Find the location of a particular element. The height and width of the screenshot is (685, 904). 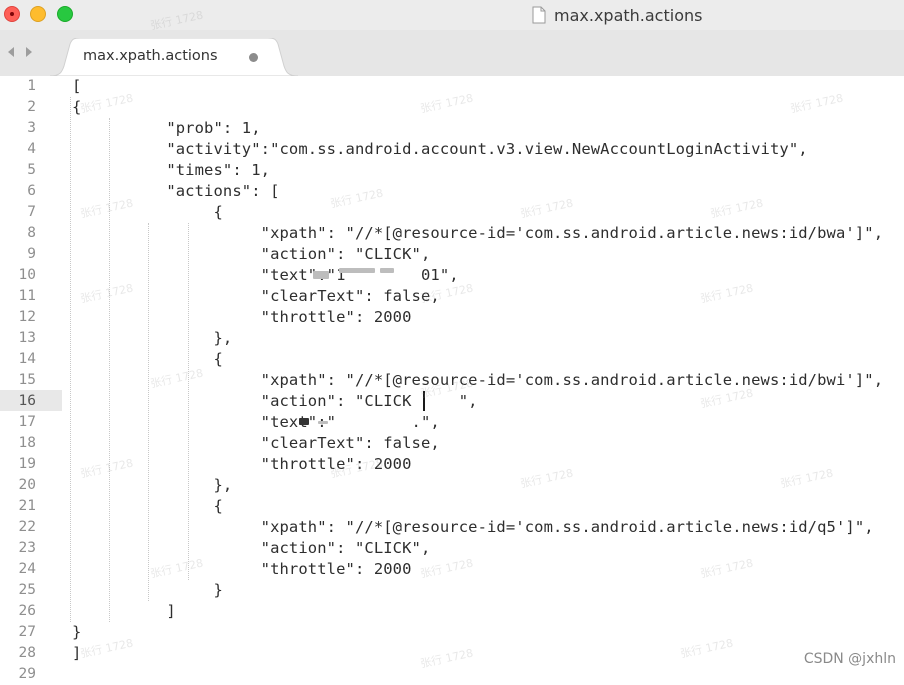

line-number: 4 is located at coordinates (31, 149).